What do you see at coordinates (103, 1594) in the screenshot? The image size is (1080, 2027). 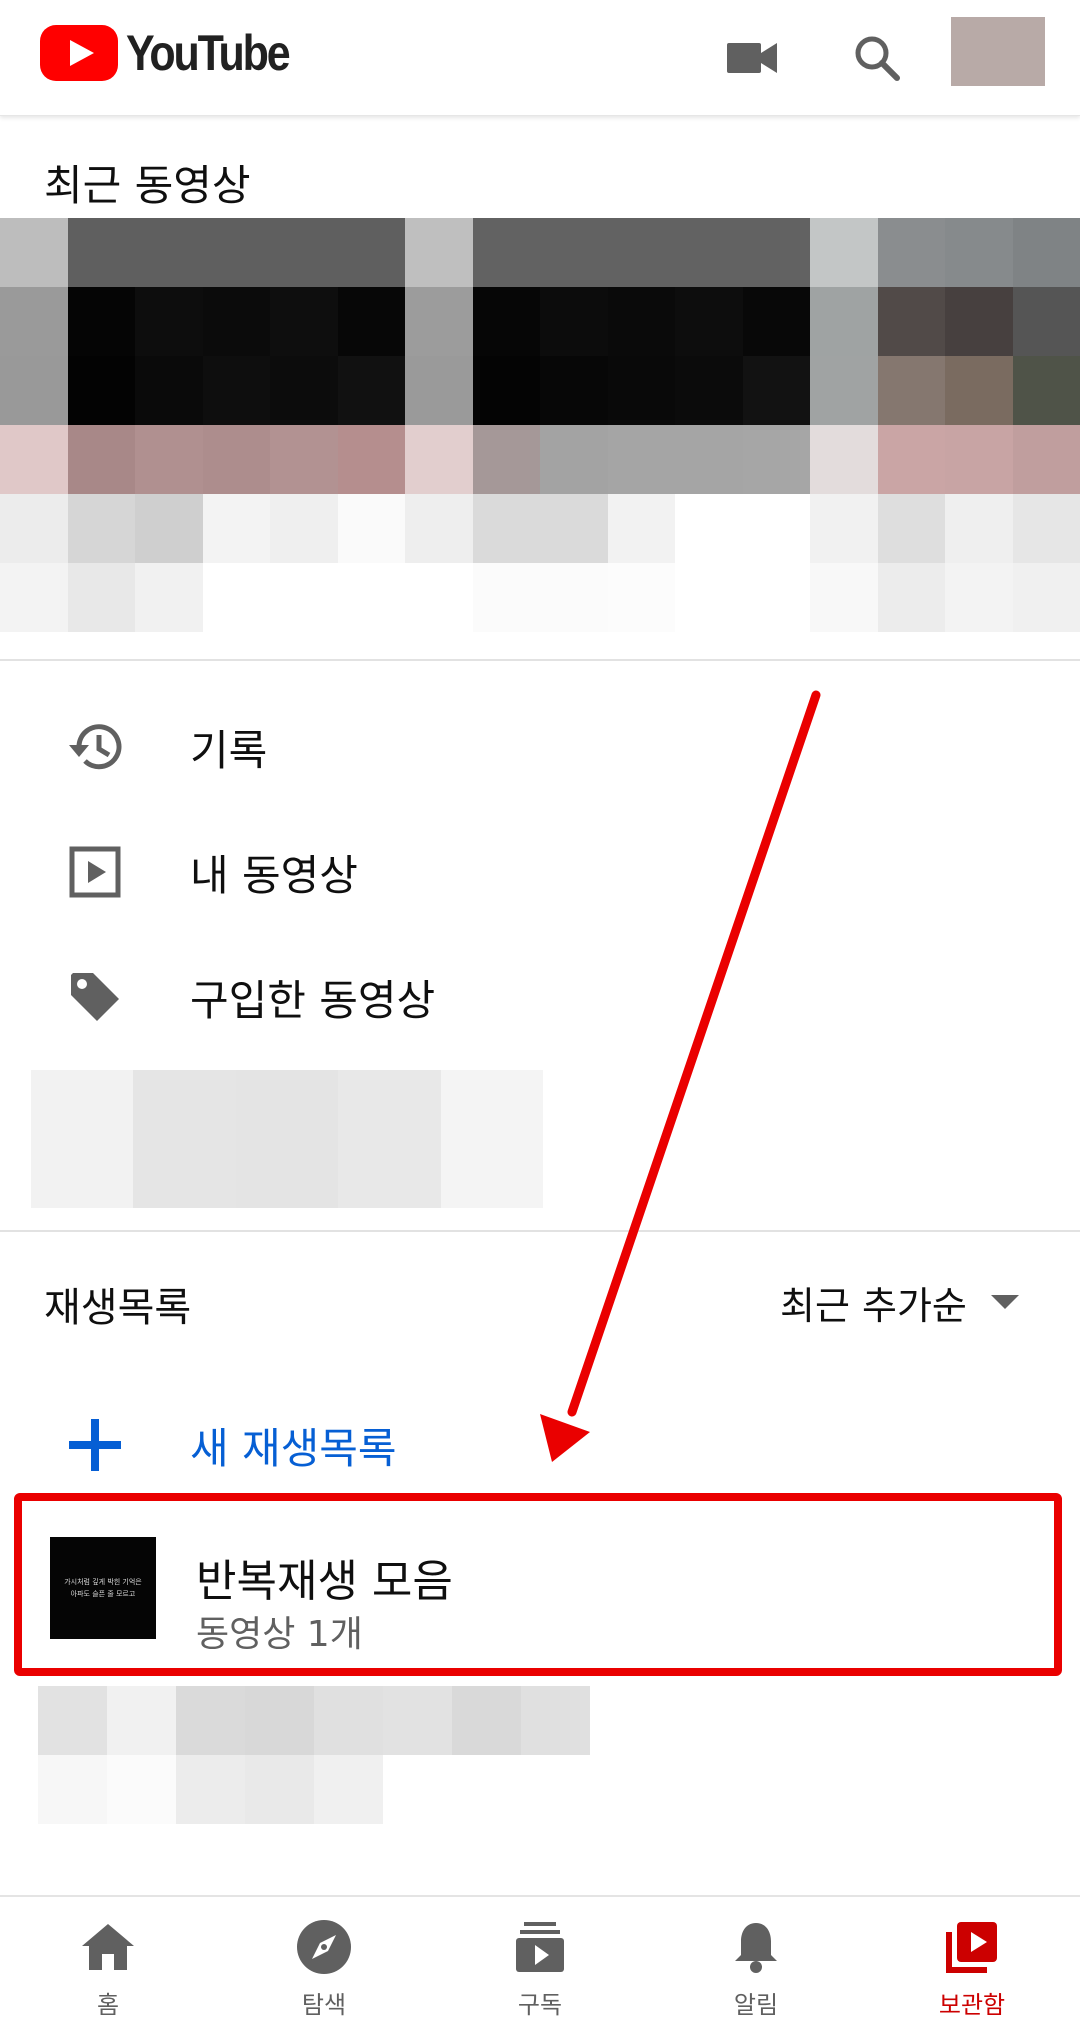 I see `thumbnail-text: 아파도 슬픈 줄 모르고` at bounding box center [103, 1594].